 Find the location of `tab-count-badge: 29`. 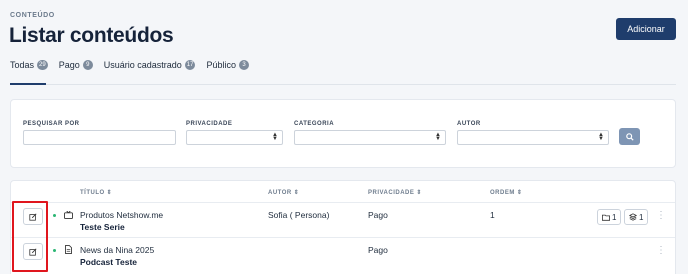

tab-count-badge: 29 is located at coordinates (42, 65).